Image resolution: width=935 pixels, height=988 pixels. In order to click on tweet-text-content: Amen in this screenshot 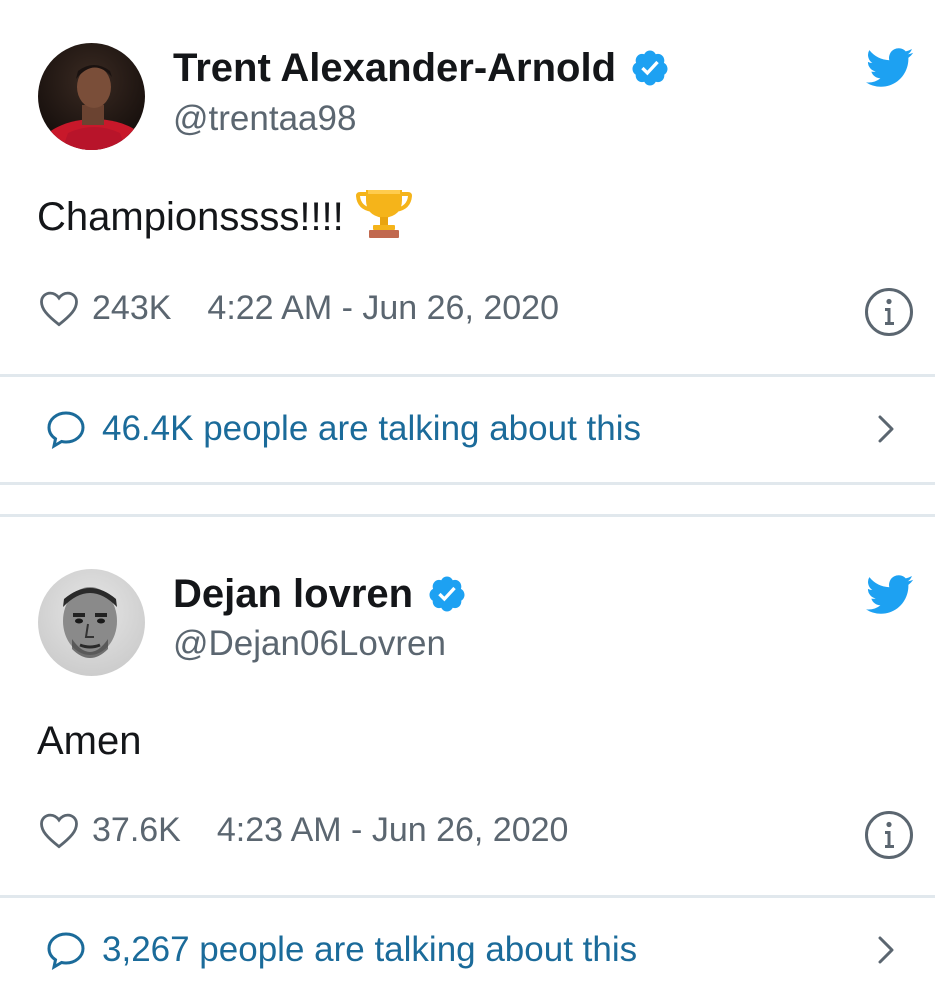, I will do `click(89, 741)`.